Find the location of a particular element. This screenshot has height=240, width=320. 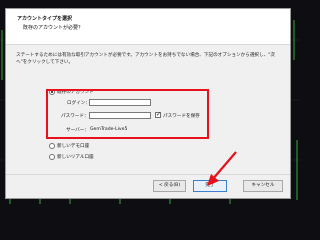

dialog-title: アカウントタイプを選択 is located at coordinates (45, 19).